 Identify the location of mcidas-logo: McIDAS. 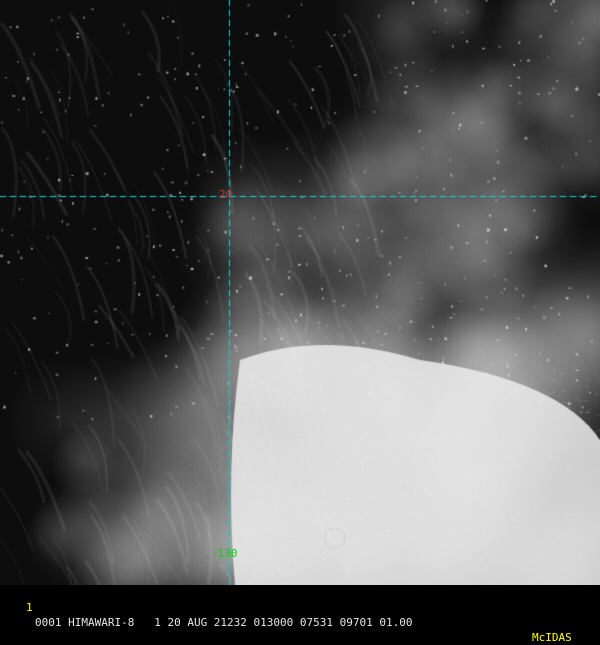
(552, 637).